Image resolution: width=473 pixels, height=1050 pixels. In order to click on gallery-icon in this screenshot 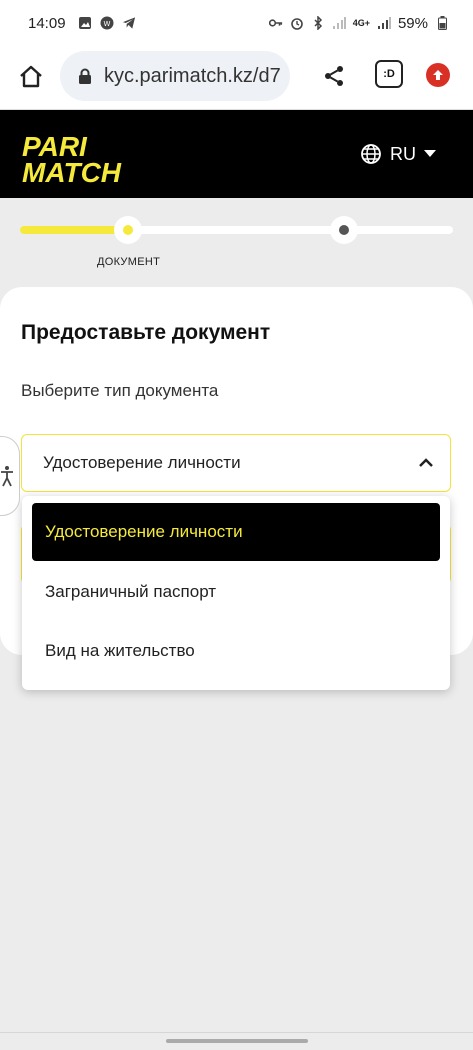, I will do `click(85, 23)`.